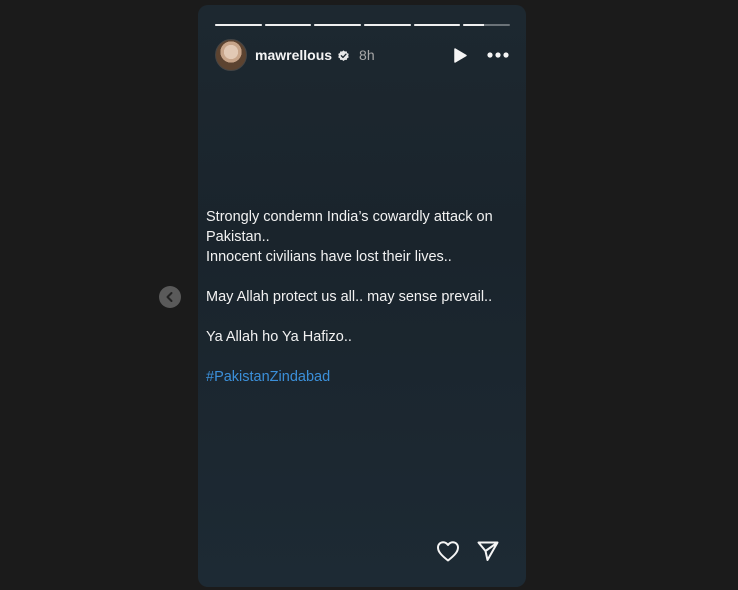 This screenshot has width=738, height=590. Describe the element at coordinates (231, 55) in the screenshot. I see `avatar` at that location.